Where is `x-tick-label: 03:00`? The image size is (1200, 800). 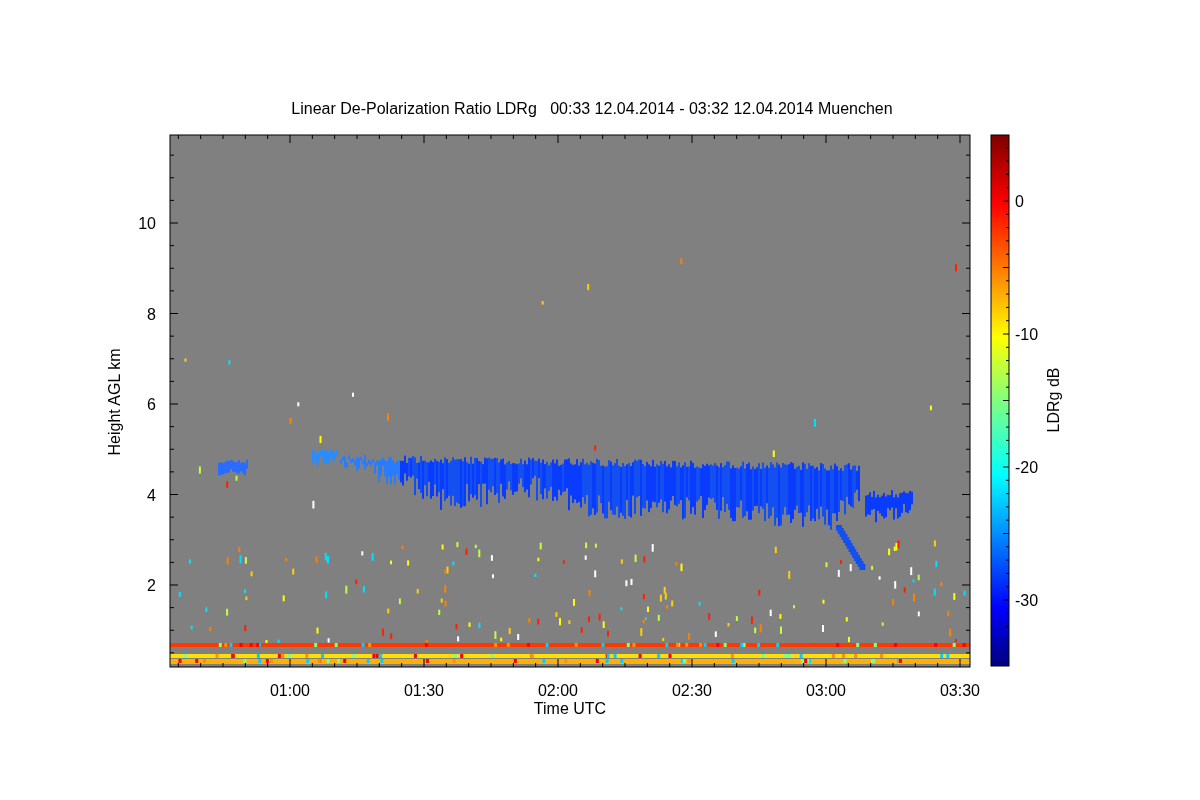 x-tick-label: 03:00 is located at coordinates (826, 690).